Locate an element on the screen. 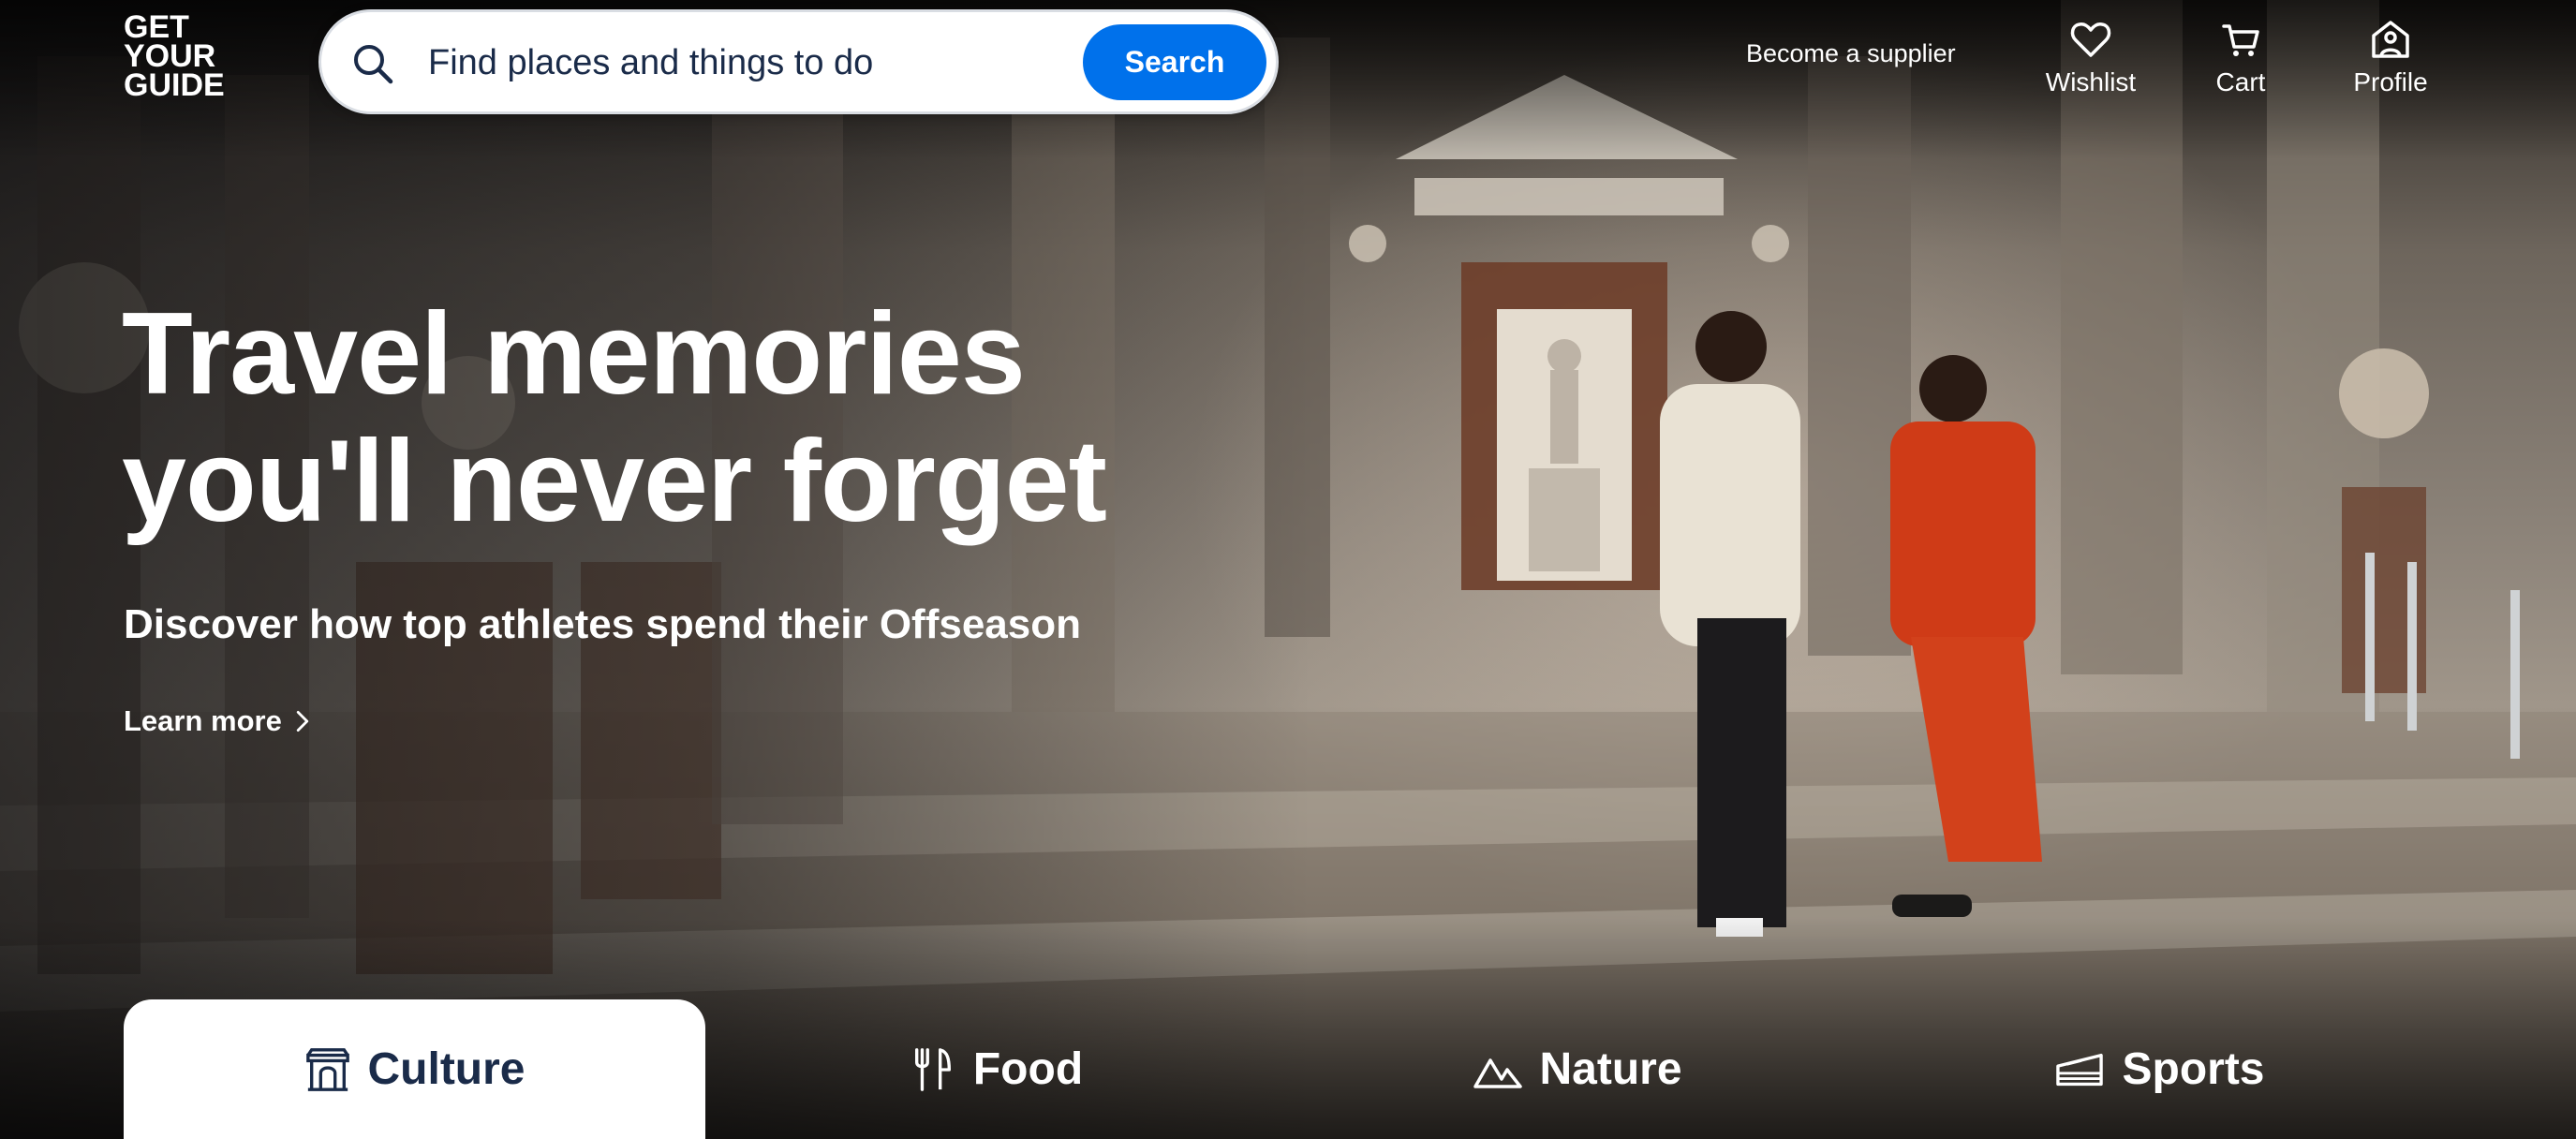 The width and height of the screenshot is (2576, 1139). tab-culture: Culture is located at coordinates (414, 1069).